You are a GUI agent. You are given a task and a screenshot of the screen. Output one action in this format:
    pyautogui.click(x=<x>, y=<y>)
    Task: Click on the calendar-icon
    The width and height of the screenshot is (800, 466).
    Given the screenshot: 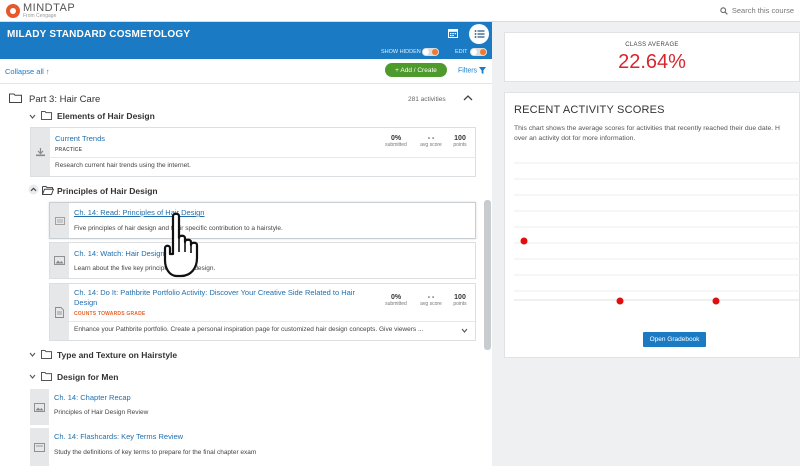 What is the action you would take?
    pyautogui.click(x=453, y=33)
    